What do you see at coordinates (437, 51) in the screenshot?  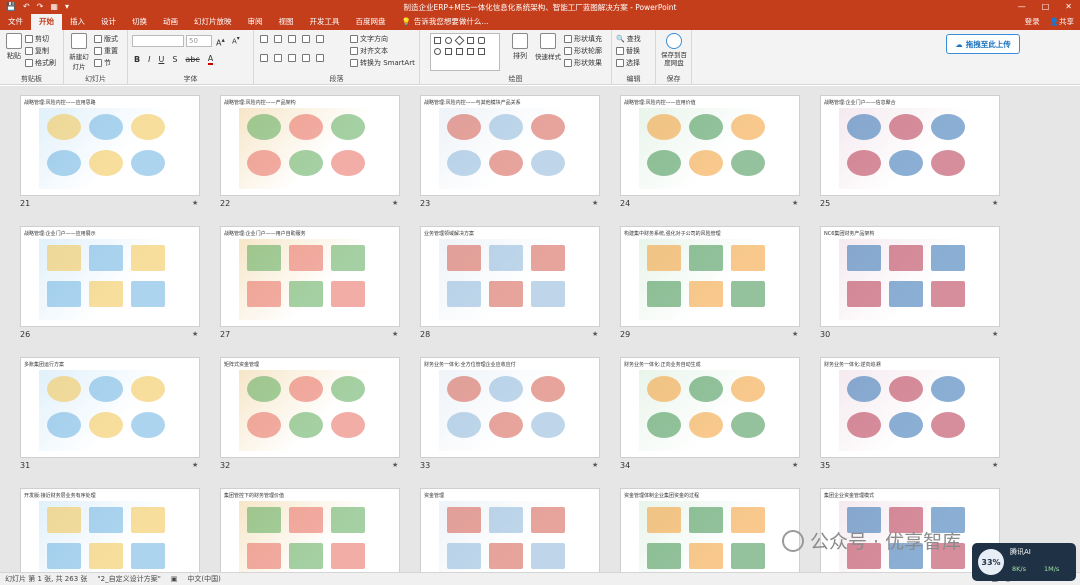 I see `circle-shape-icon` at bounding box center [437, 51].